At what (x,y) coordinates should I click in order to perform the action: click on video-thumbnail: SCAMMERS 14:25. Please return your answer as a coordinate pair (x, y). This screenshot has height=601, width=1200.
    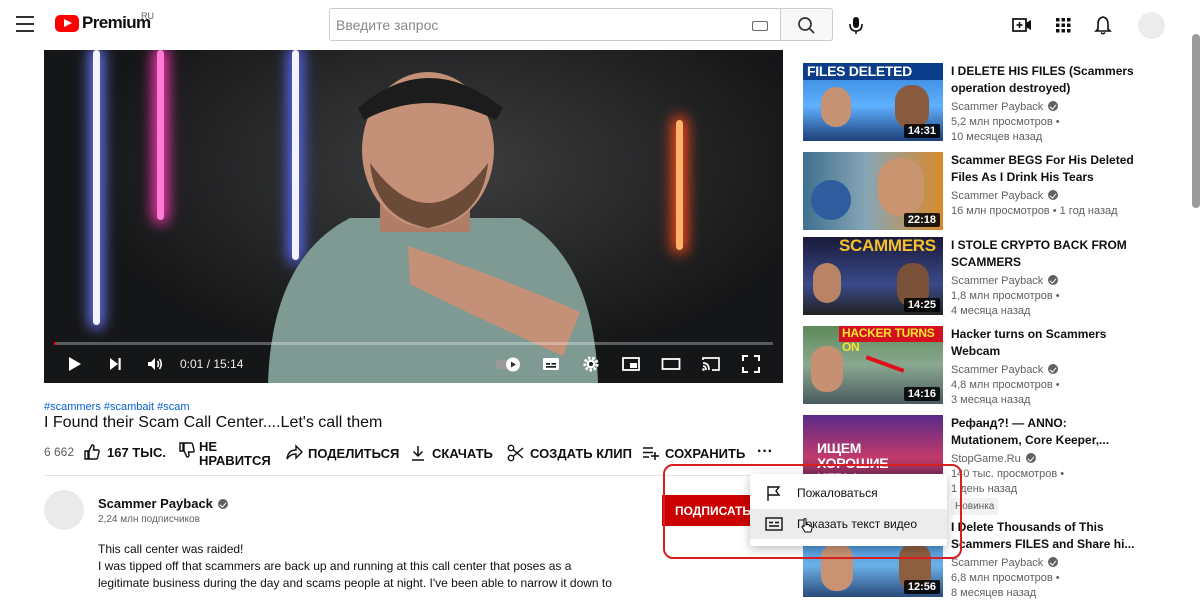
    Looking at the image, I should click on (873, 276).